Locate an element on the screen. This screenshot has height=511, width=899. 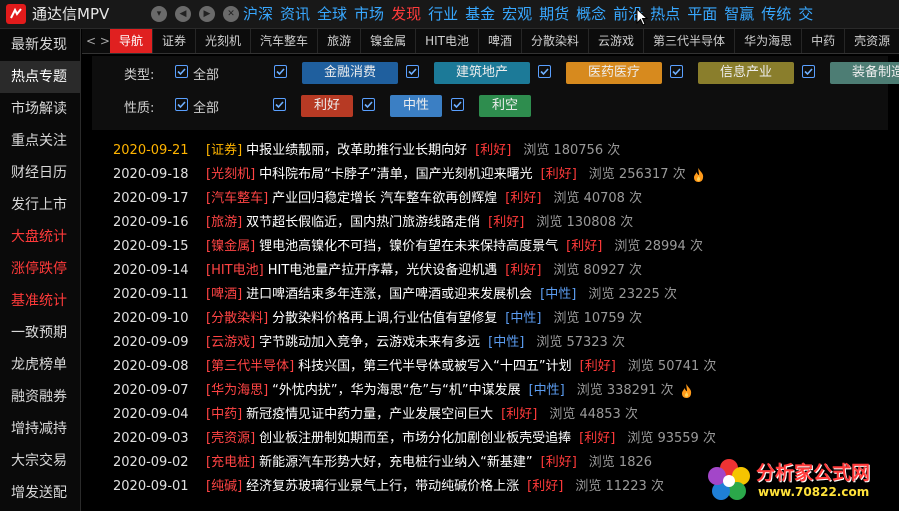
top-menu-item: 宏观 is located at coordinates (517, 14).